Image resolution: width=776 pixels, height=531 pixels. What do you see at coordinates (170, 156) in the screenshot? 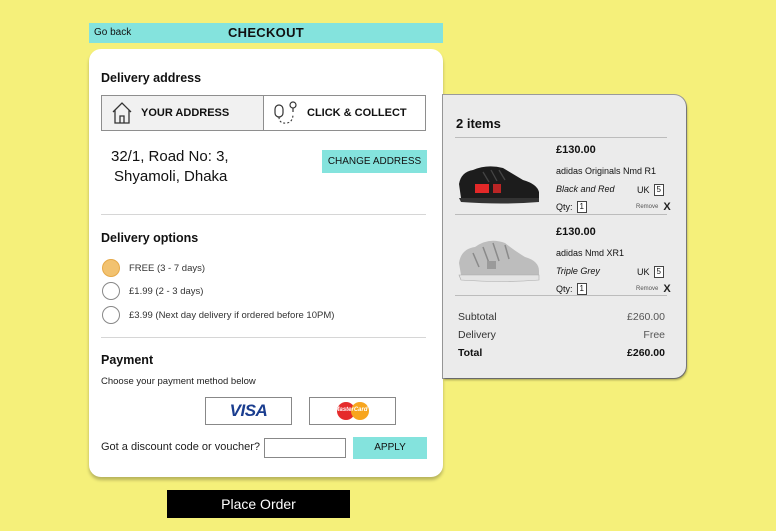
I see `address-line-1: 32/1, Road No: 3,` at bounding box center [170, 156].